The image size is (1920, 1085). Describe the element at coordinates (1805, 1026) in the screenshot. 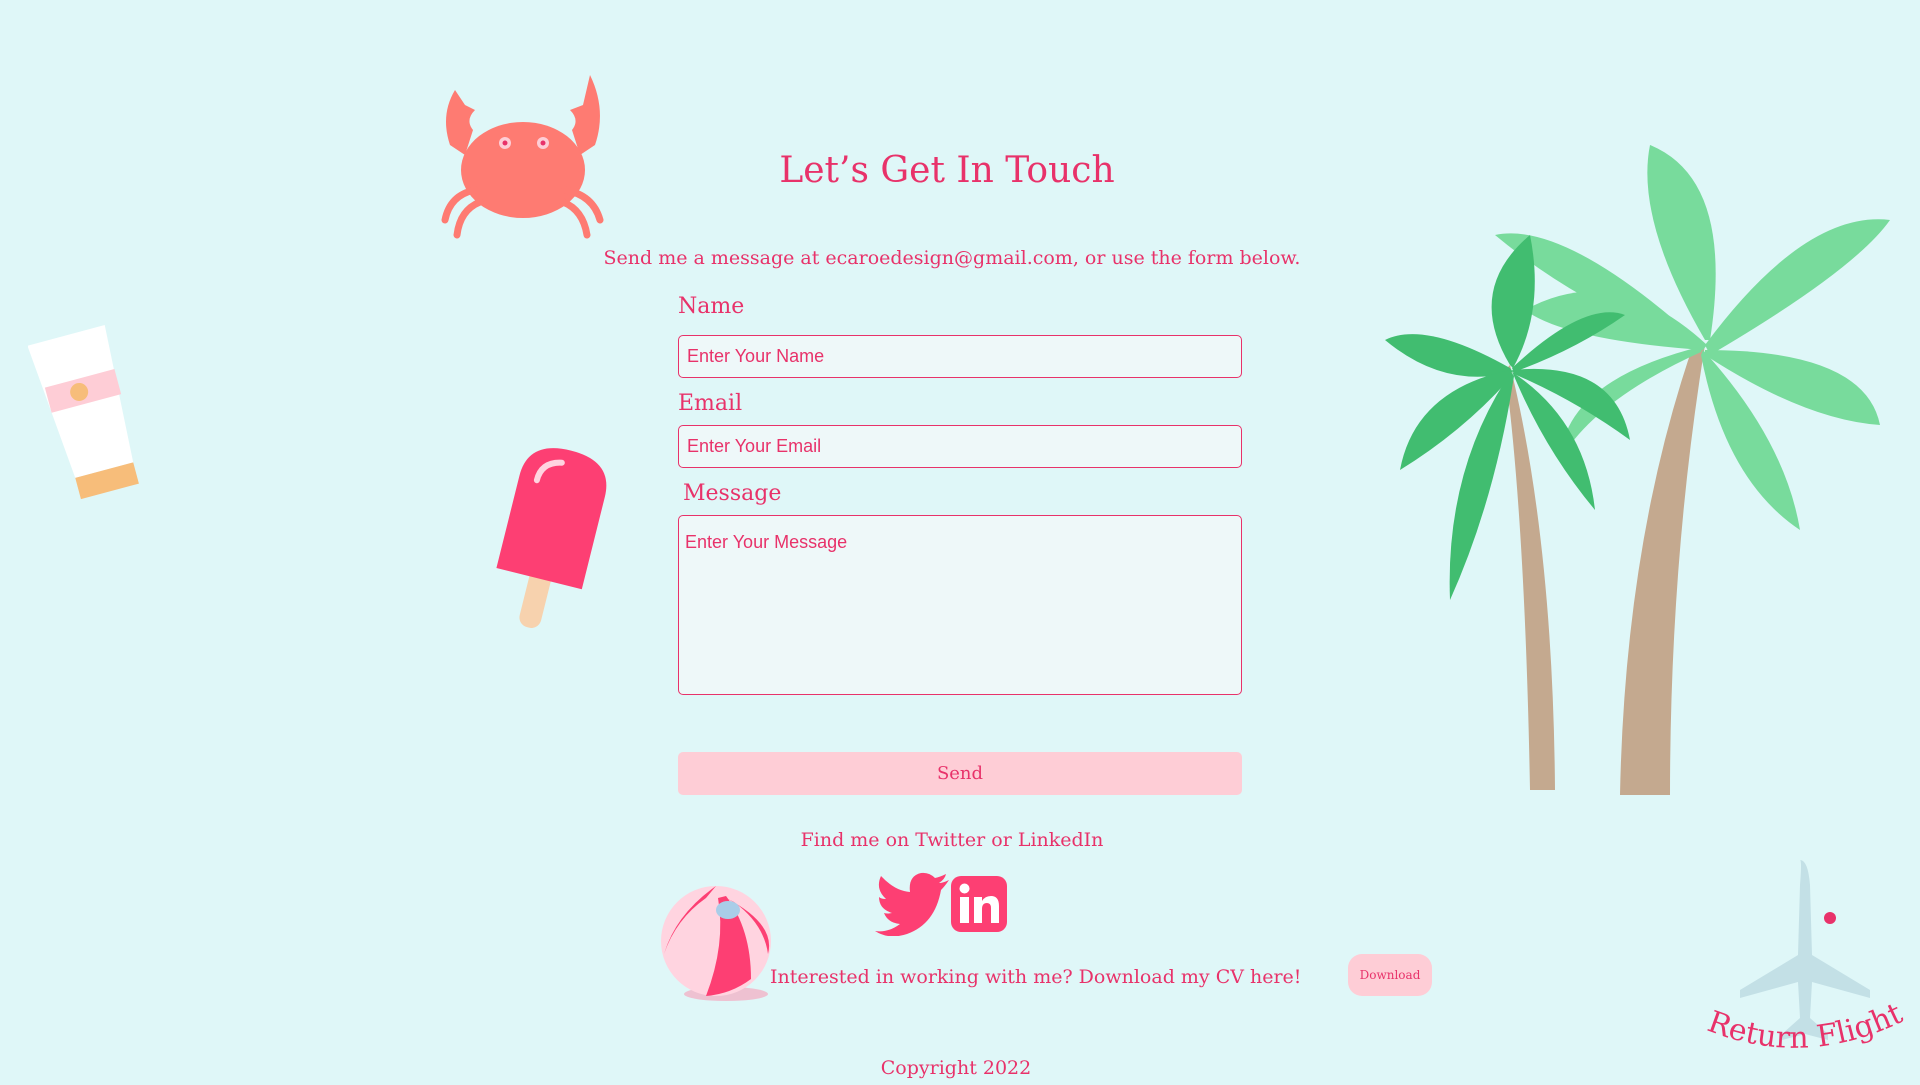

I see `logo-text: Return Flight` at that location.